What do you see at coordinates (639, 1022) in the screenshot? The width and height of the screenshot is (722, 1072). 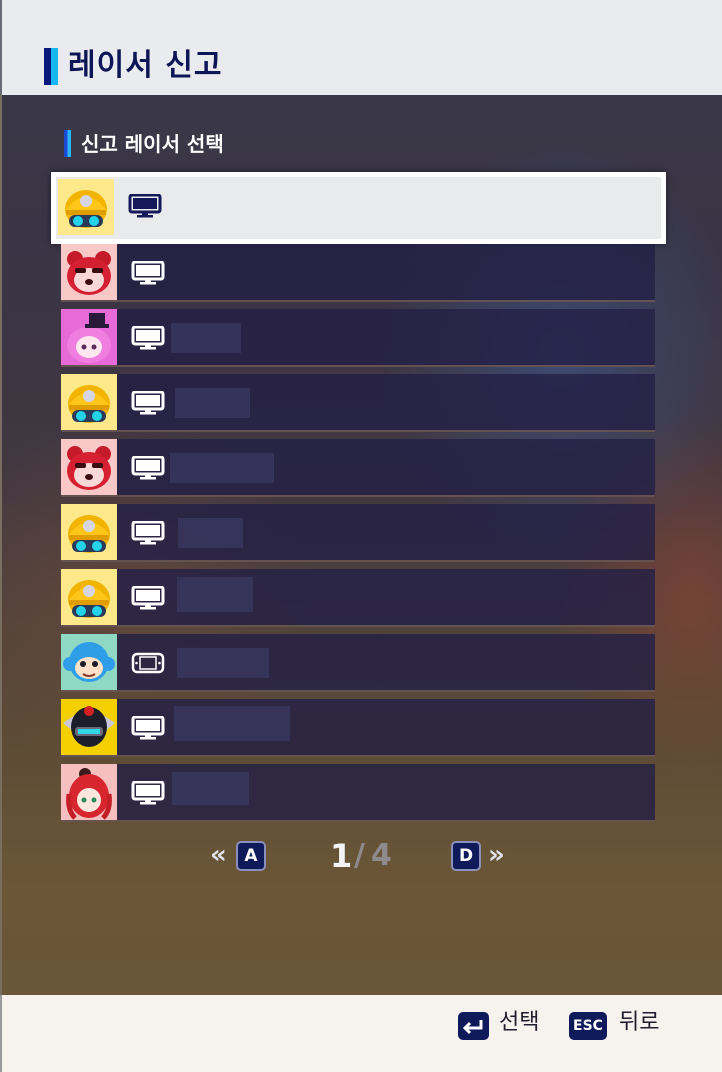 I see `back-label: 뒤로` at bounding box center [639, 1022].